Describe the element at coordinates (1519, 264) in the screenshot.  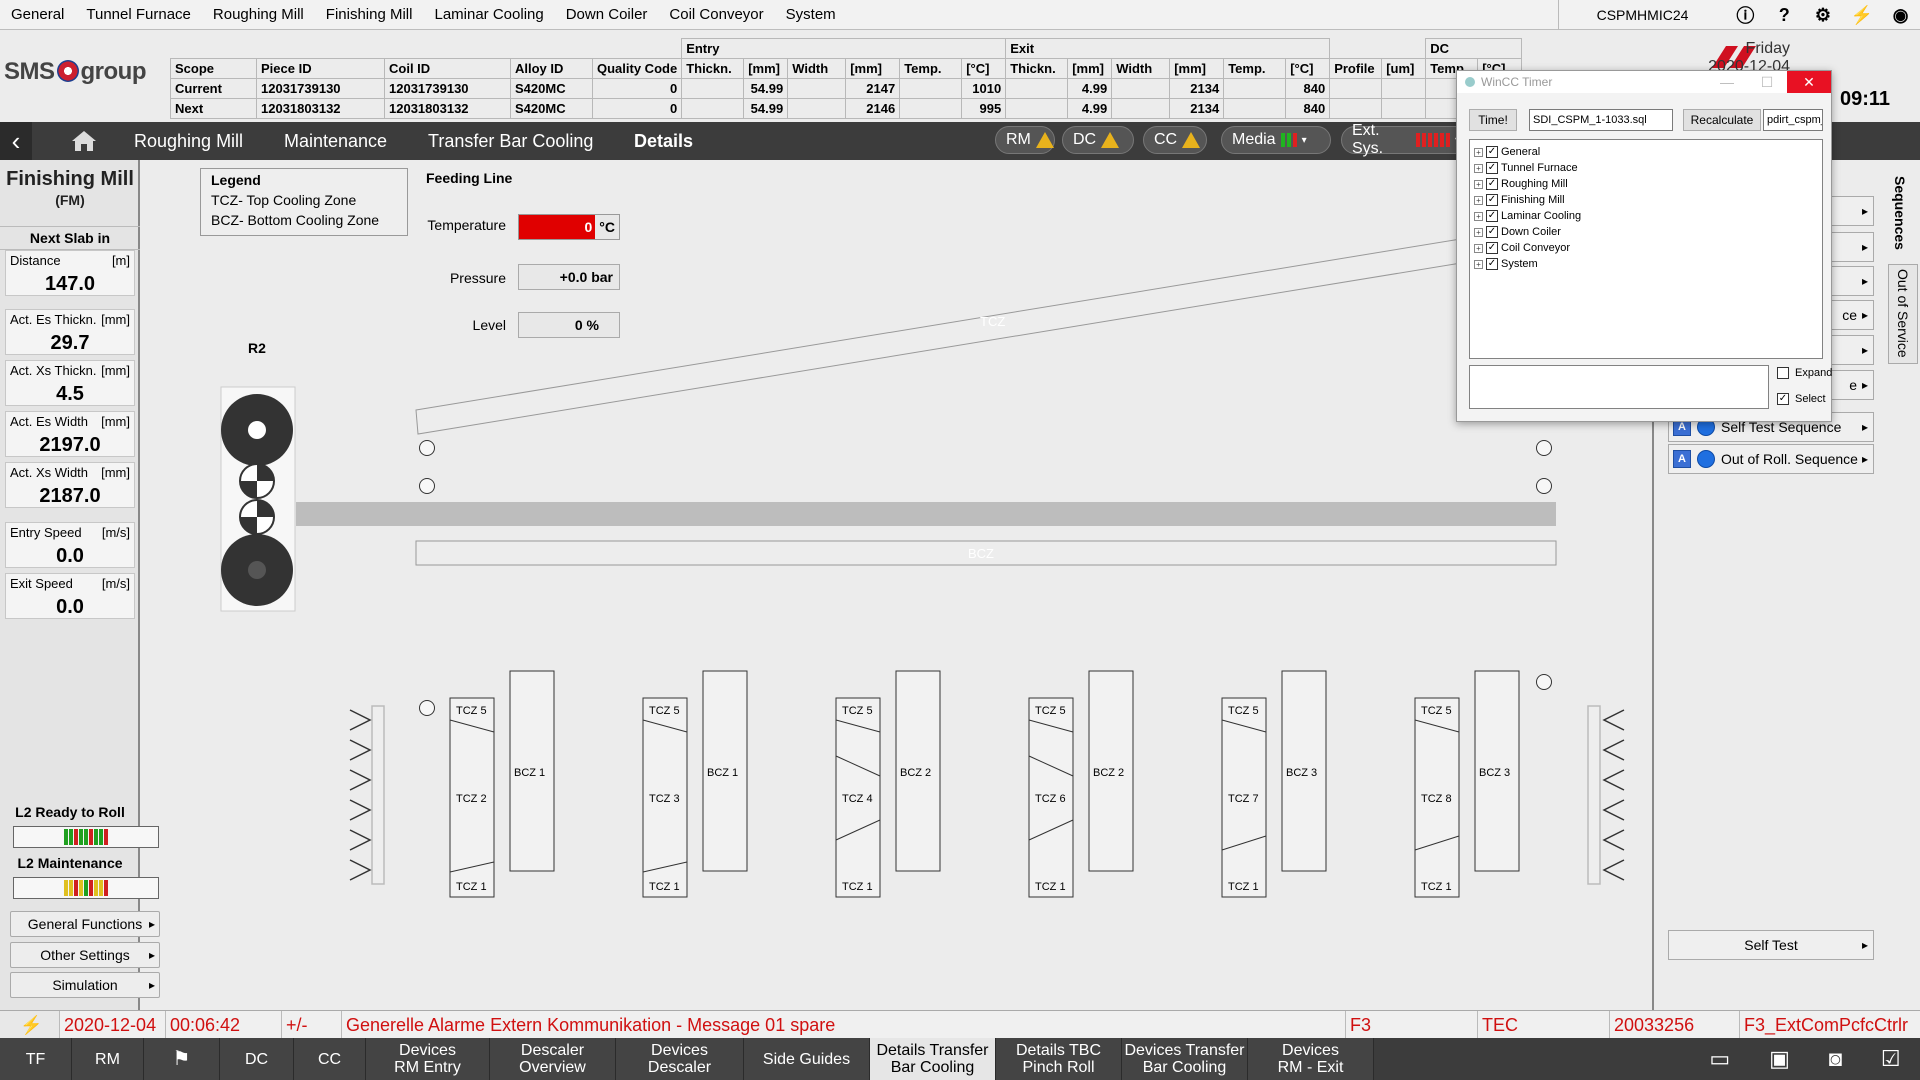
I see `tree-item-label: System` at that location.